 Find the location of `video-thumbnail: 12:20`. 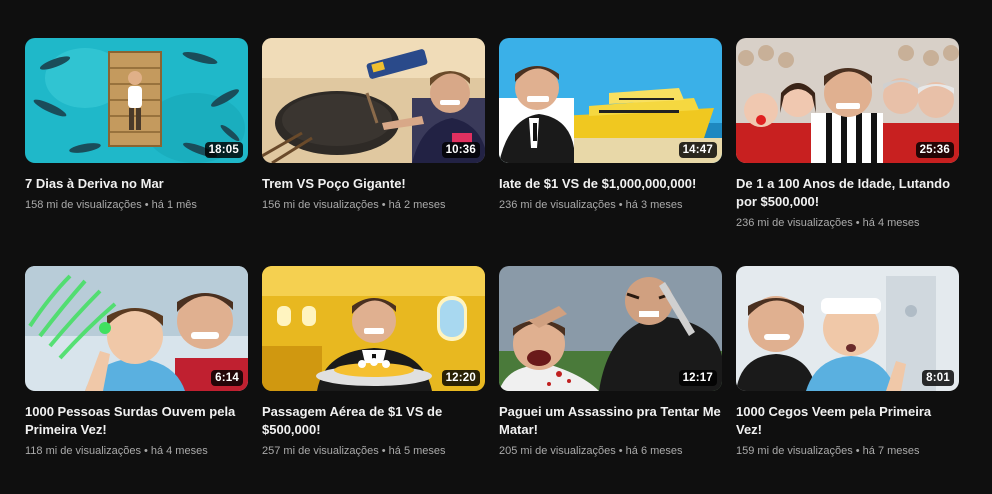

video-thumbnail: 12:20 is located at coordinates (373, 328).